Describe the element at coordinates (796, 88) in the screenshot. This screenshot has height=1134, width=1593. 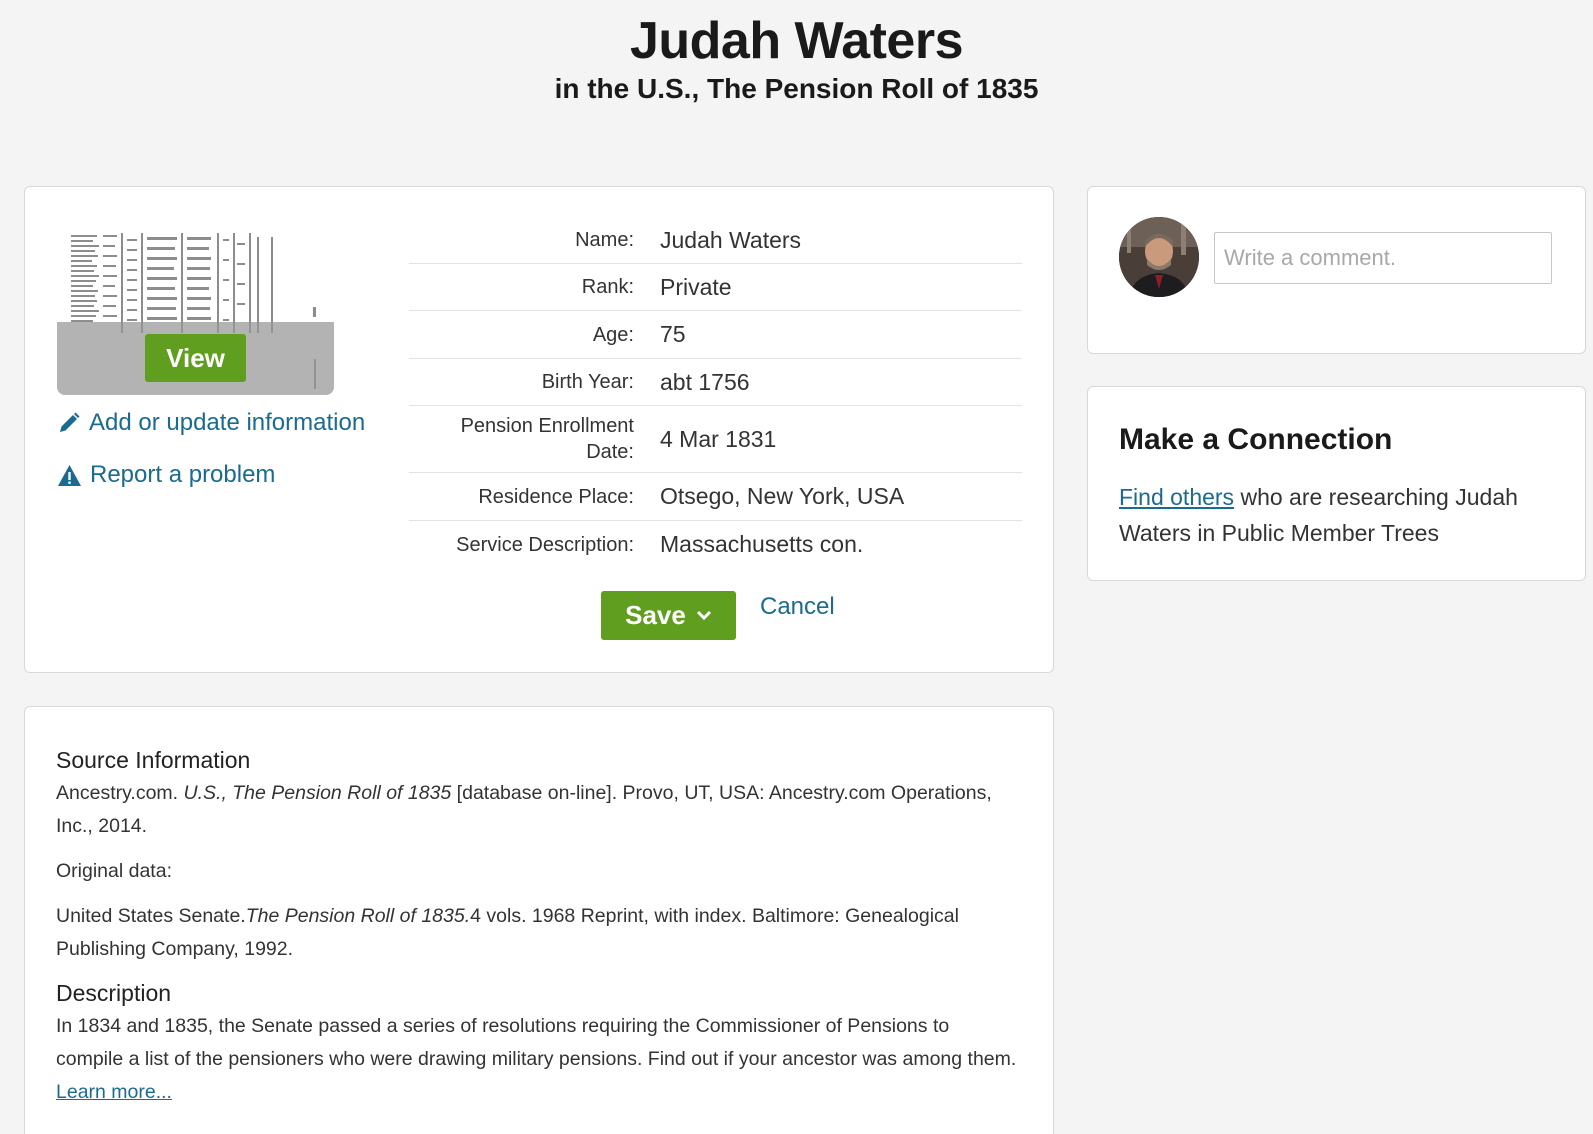
I see `collection-title: in the U.S., The Pension Roll of 1835` at that location.